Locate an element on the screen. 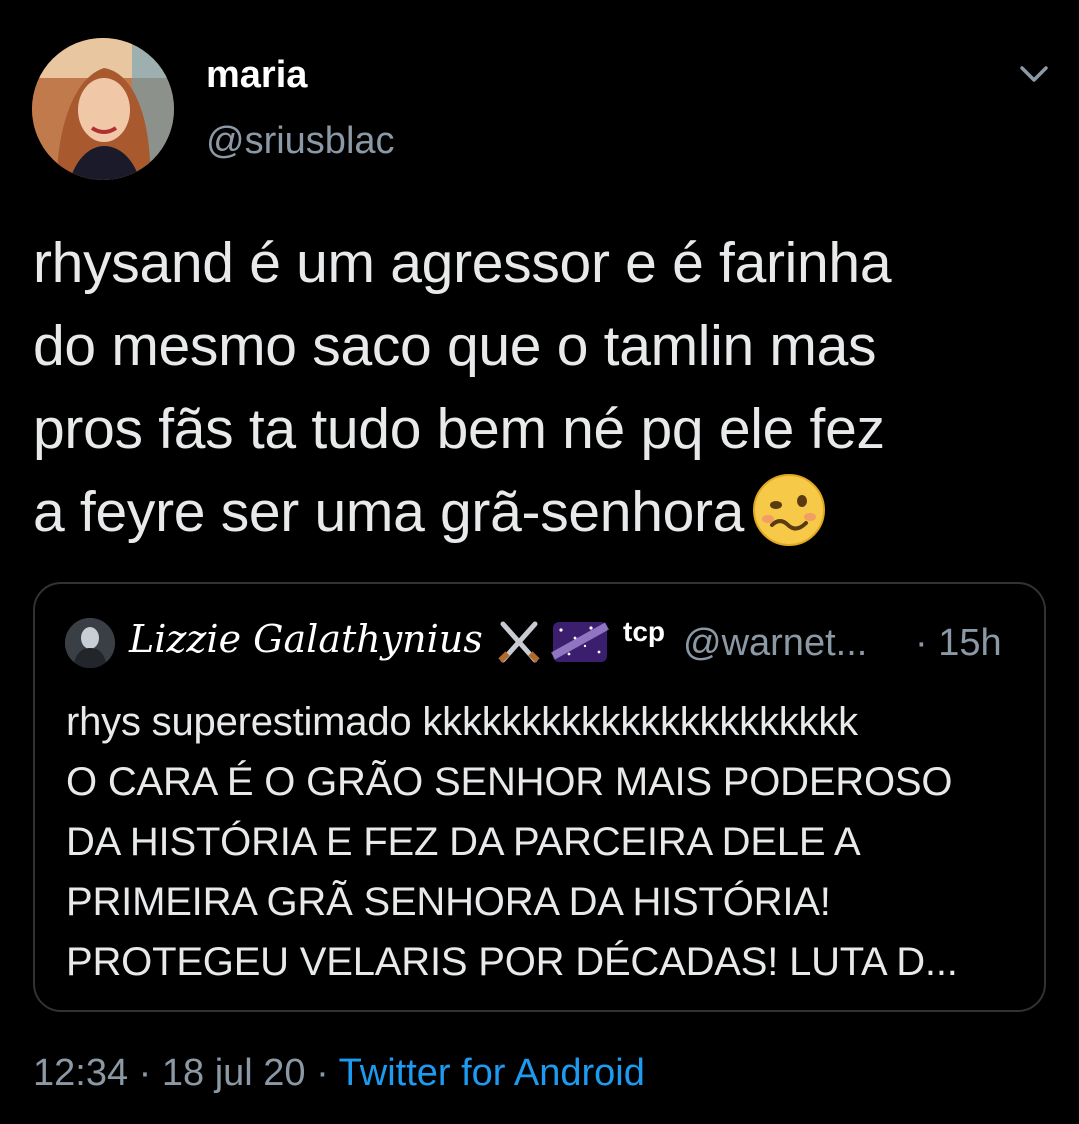 The image size is (1079, 1124). quoted-timestamp: · 15h is located at coordinates (958, 643).